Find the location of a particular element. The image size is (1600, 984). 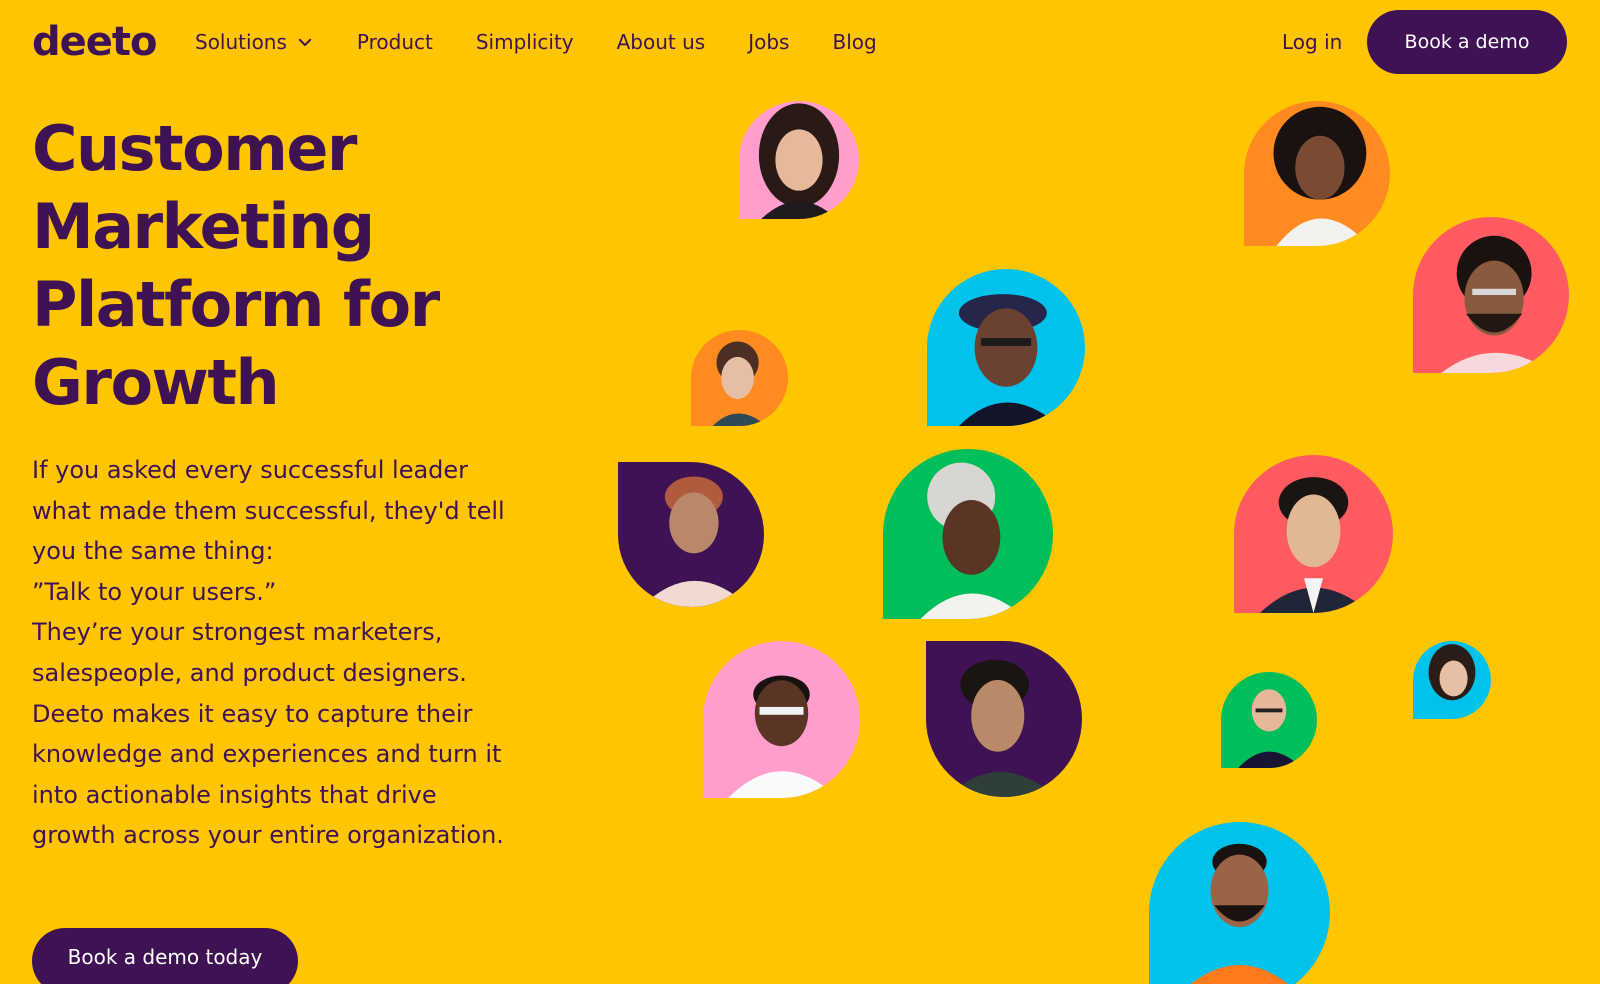

hero-title: Customer Marketing Platform for Growth is located at coordinates (236, 265).